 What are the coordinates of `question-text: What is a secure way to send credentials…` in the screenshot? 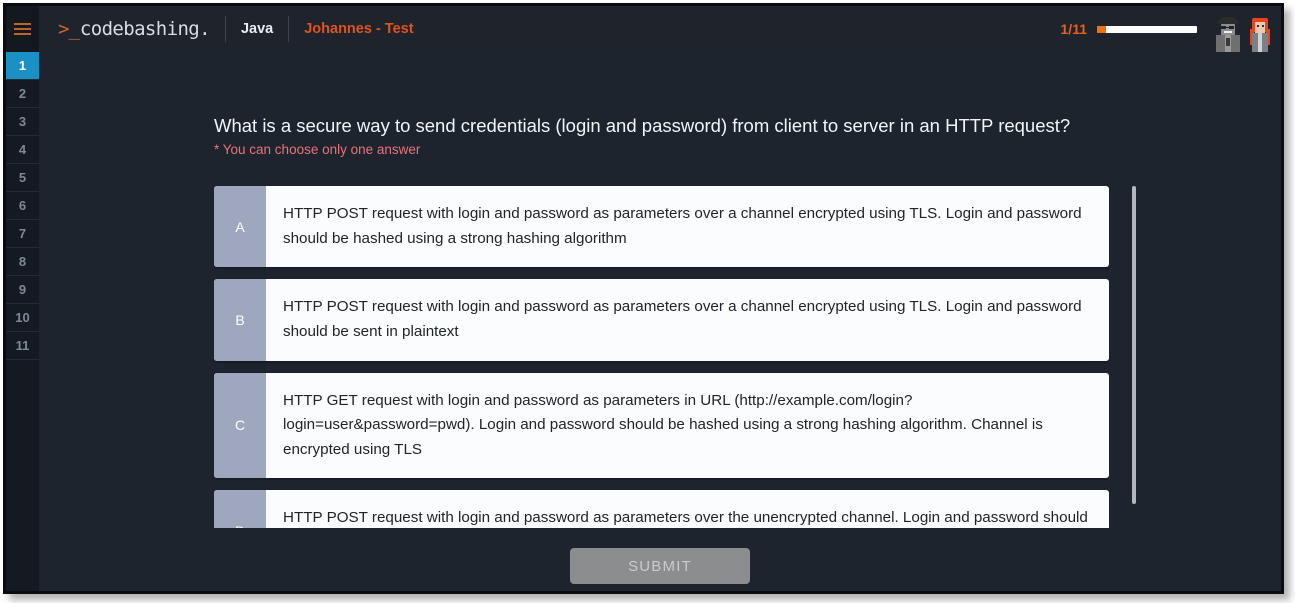 It's located at (642, 125).